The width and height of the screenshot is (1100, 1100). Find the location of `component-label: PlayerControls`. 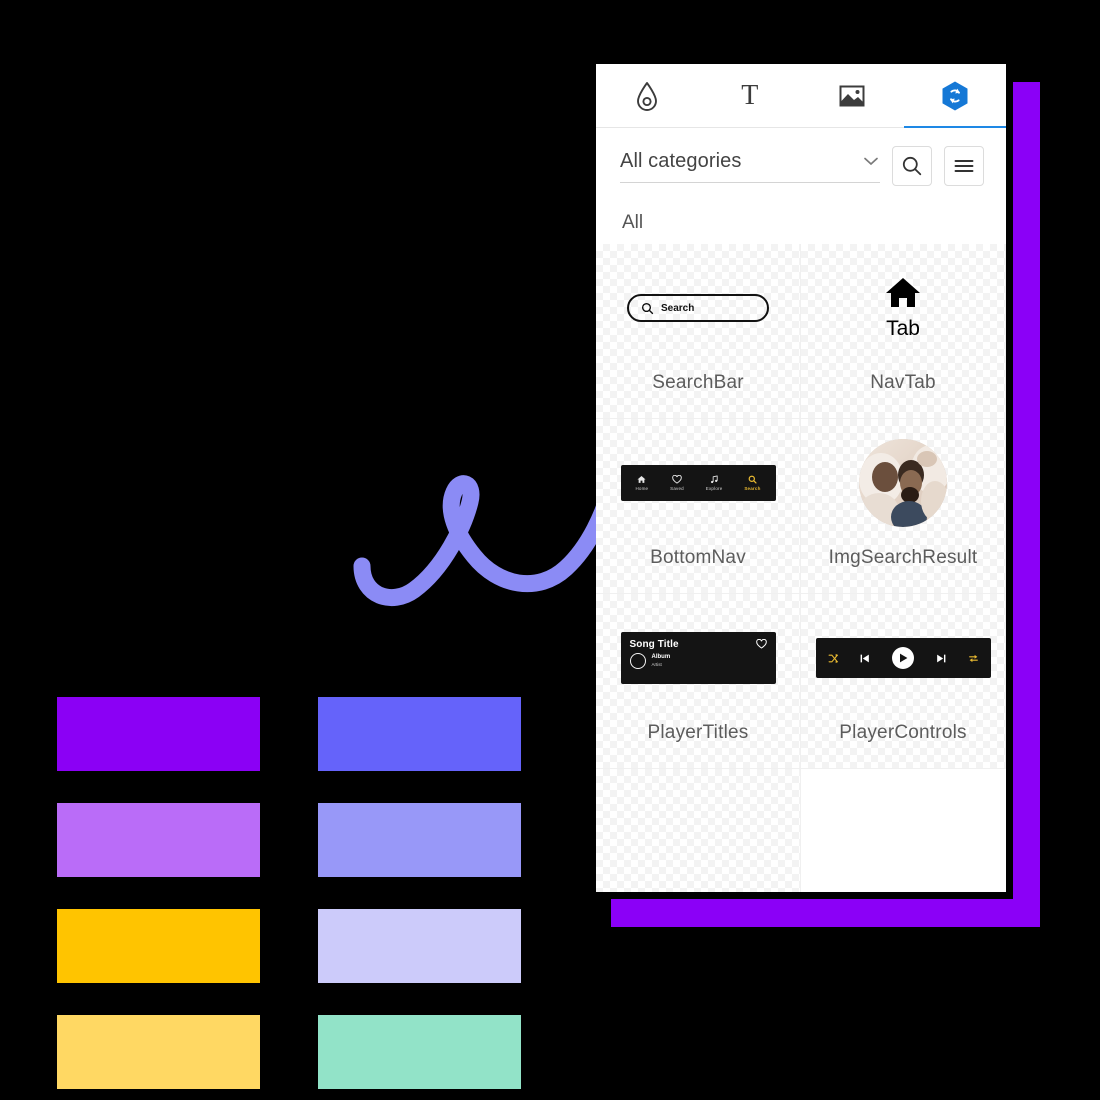

component-label: PlayerControls is located at coordinates (903, 732).